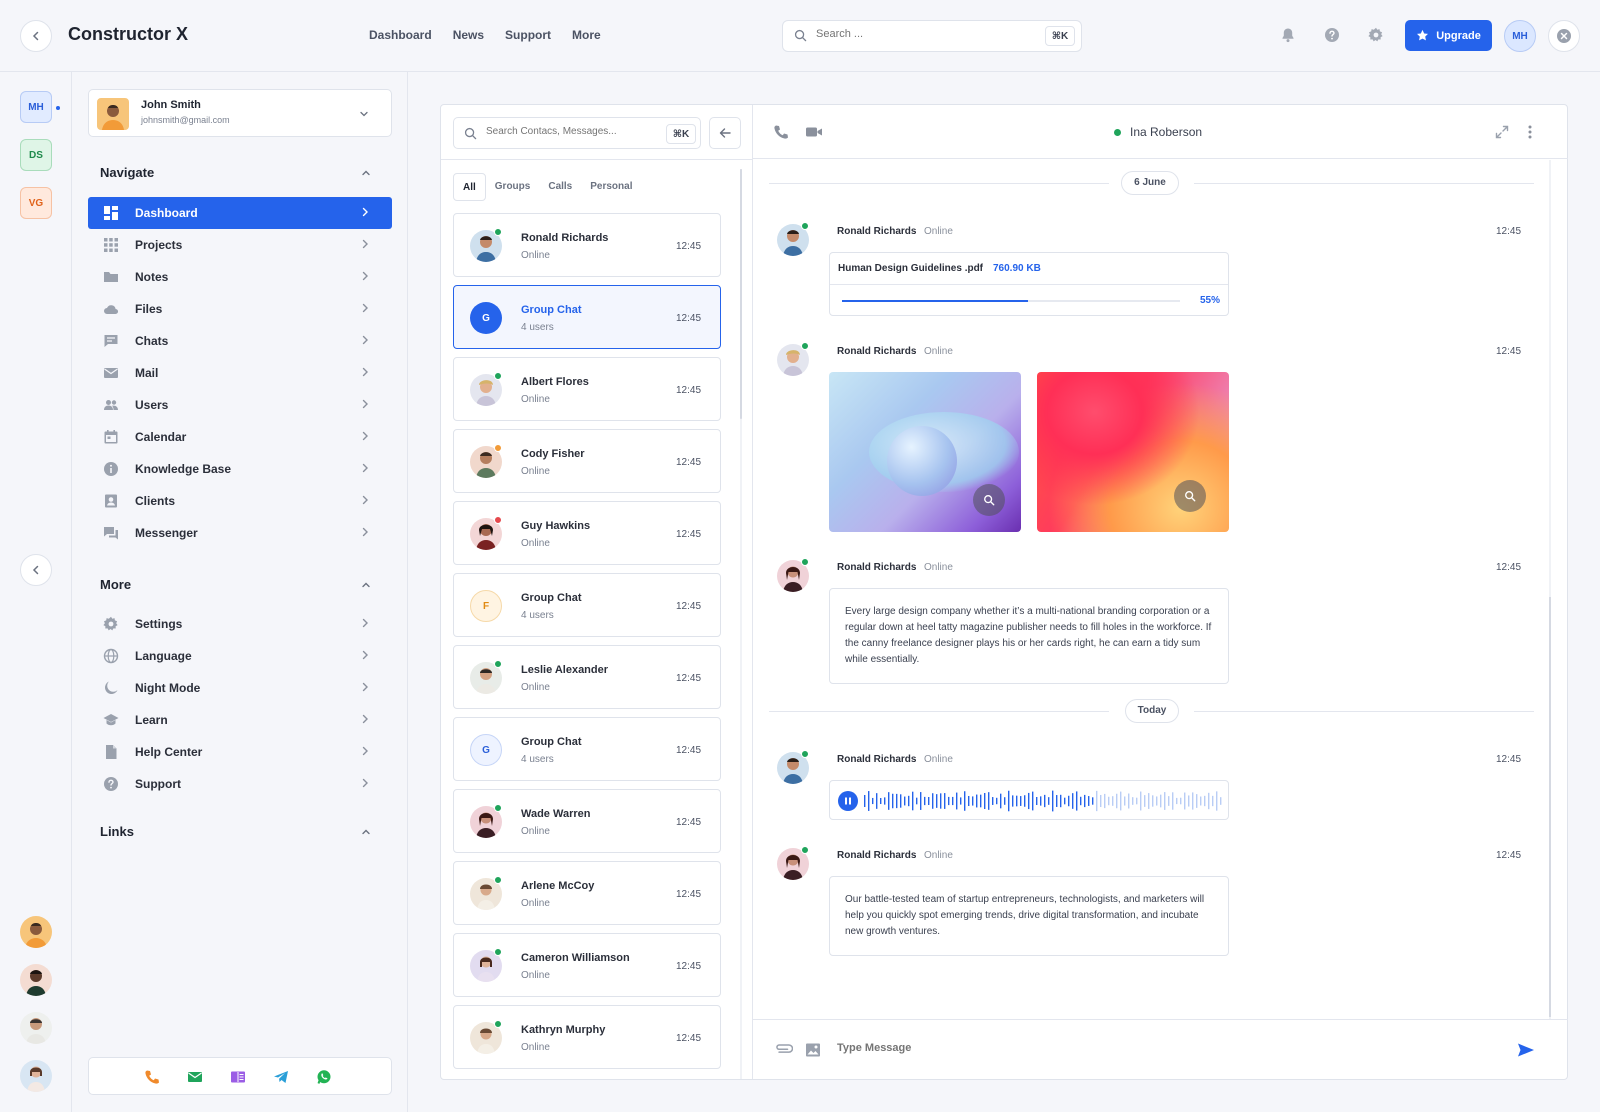  Describe the element at coordinates (36, 155) in the screenshot. I see `workspace-ds: DS` at that location.